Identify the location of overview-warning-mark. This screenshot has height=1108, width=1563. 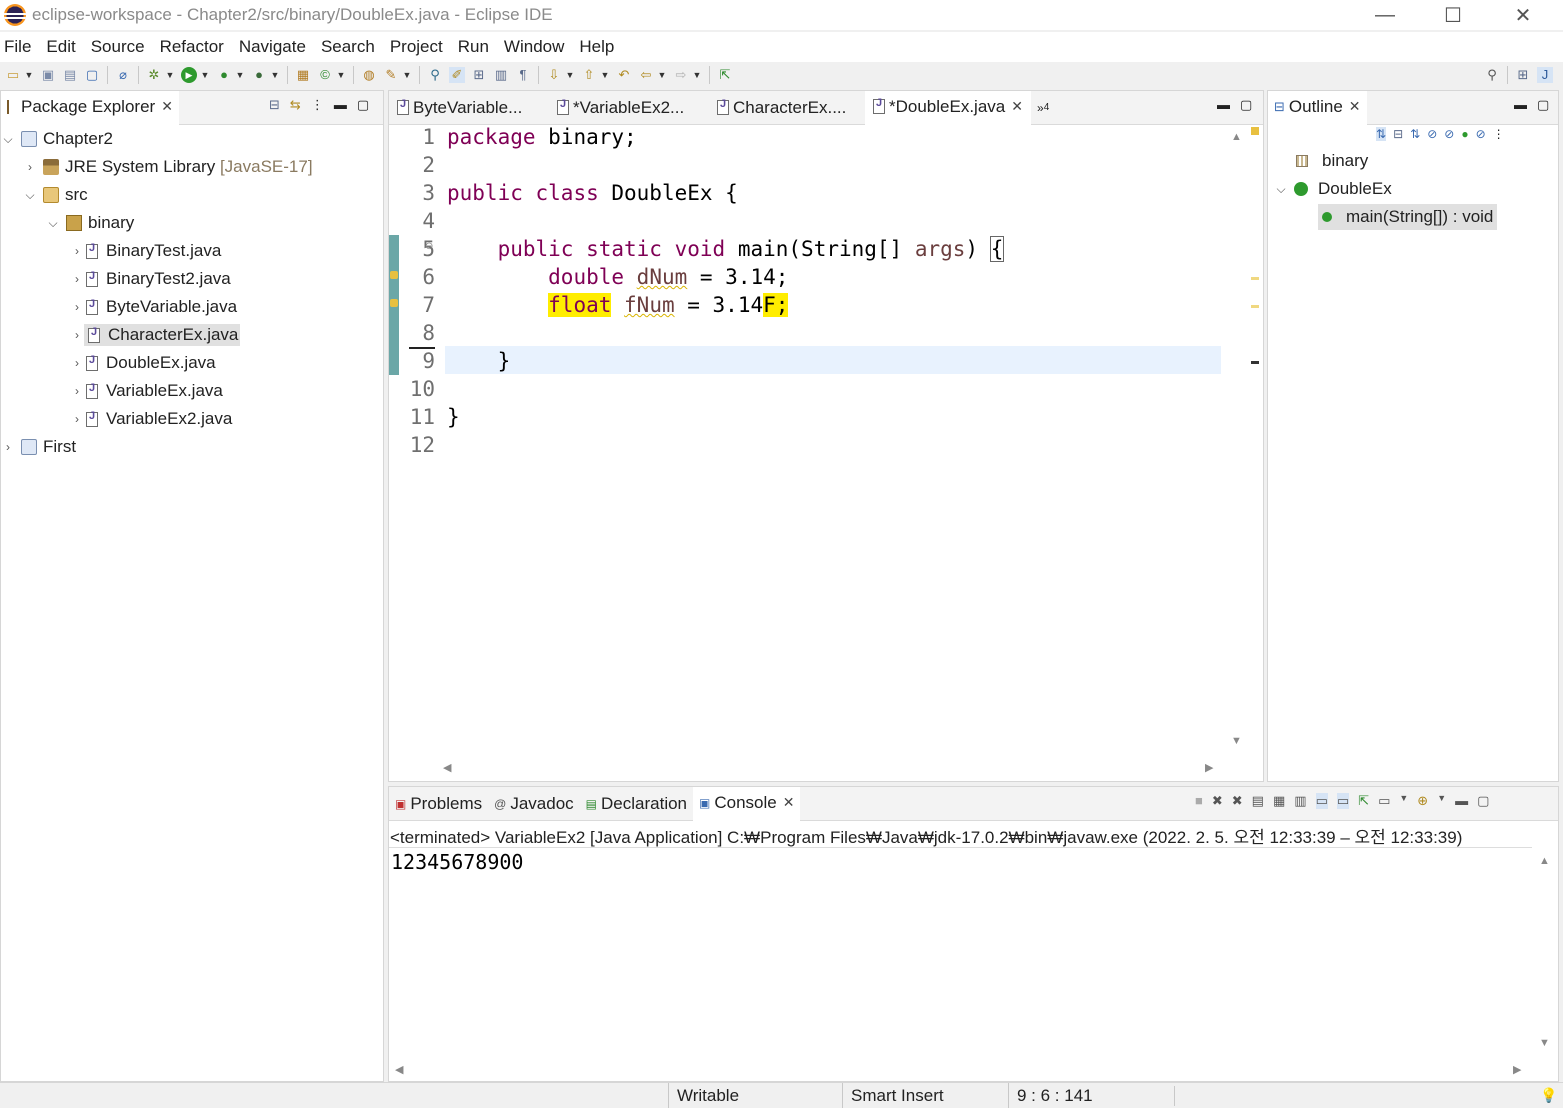
(1255, 306).